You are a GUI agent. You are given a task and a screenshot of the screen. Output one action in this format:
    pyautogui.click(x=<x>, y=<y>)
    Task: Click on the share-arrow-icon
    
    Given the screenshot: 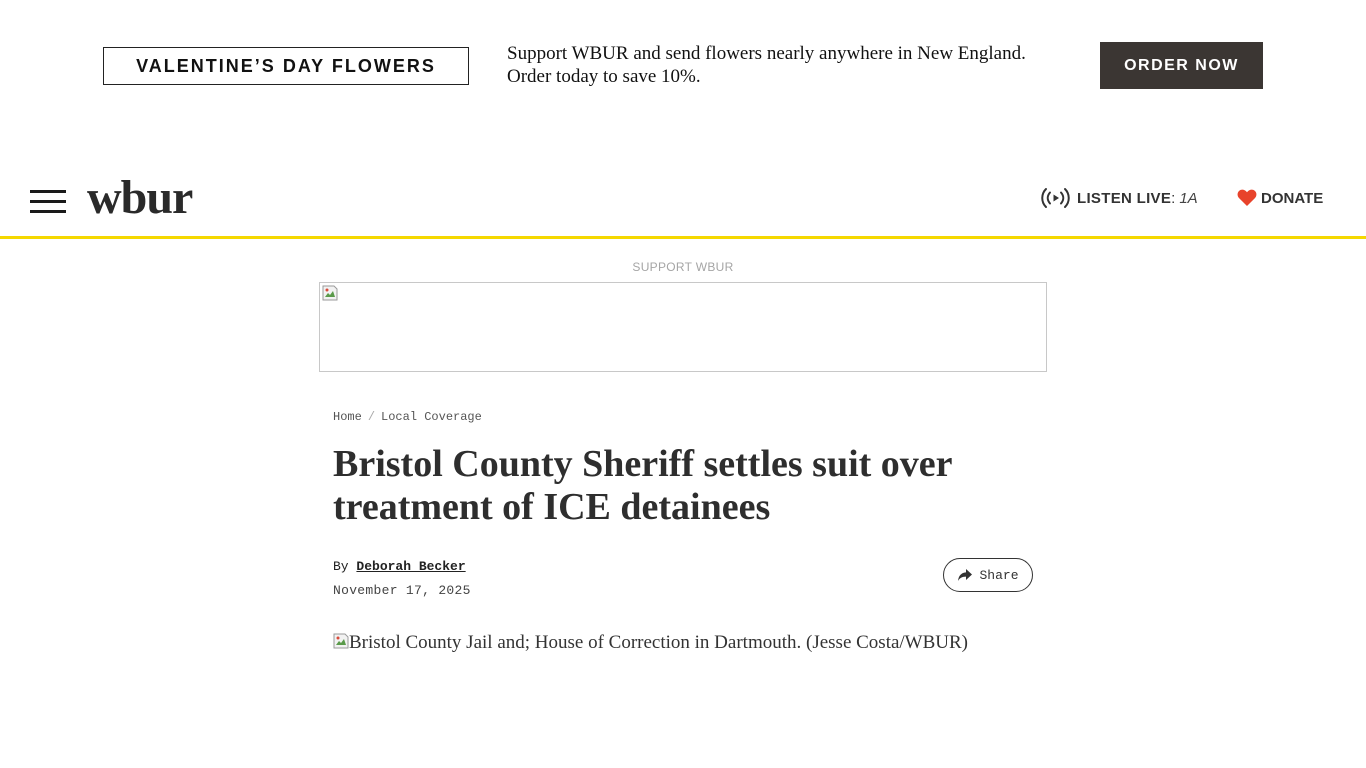 What is the action you would take?
    pyautogui.click(x=965, y=575)
    